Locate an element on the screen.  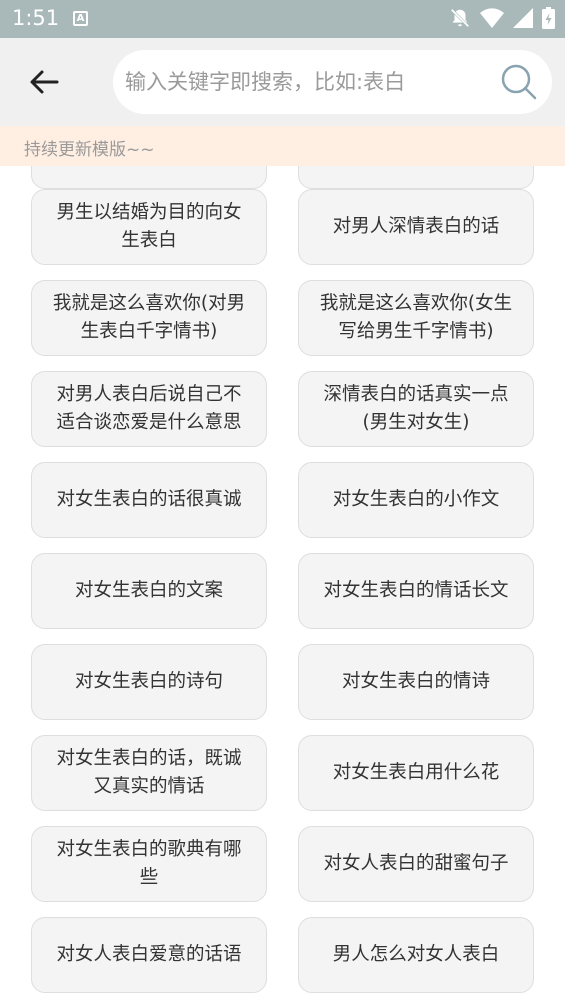
list-item: 对女人表白爱意的话语 is located at coordinates (149, 955).